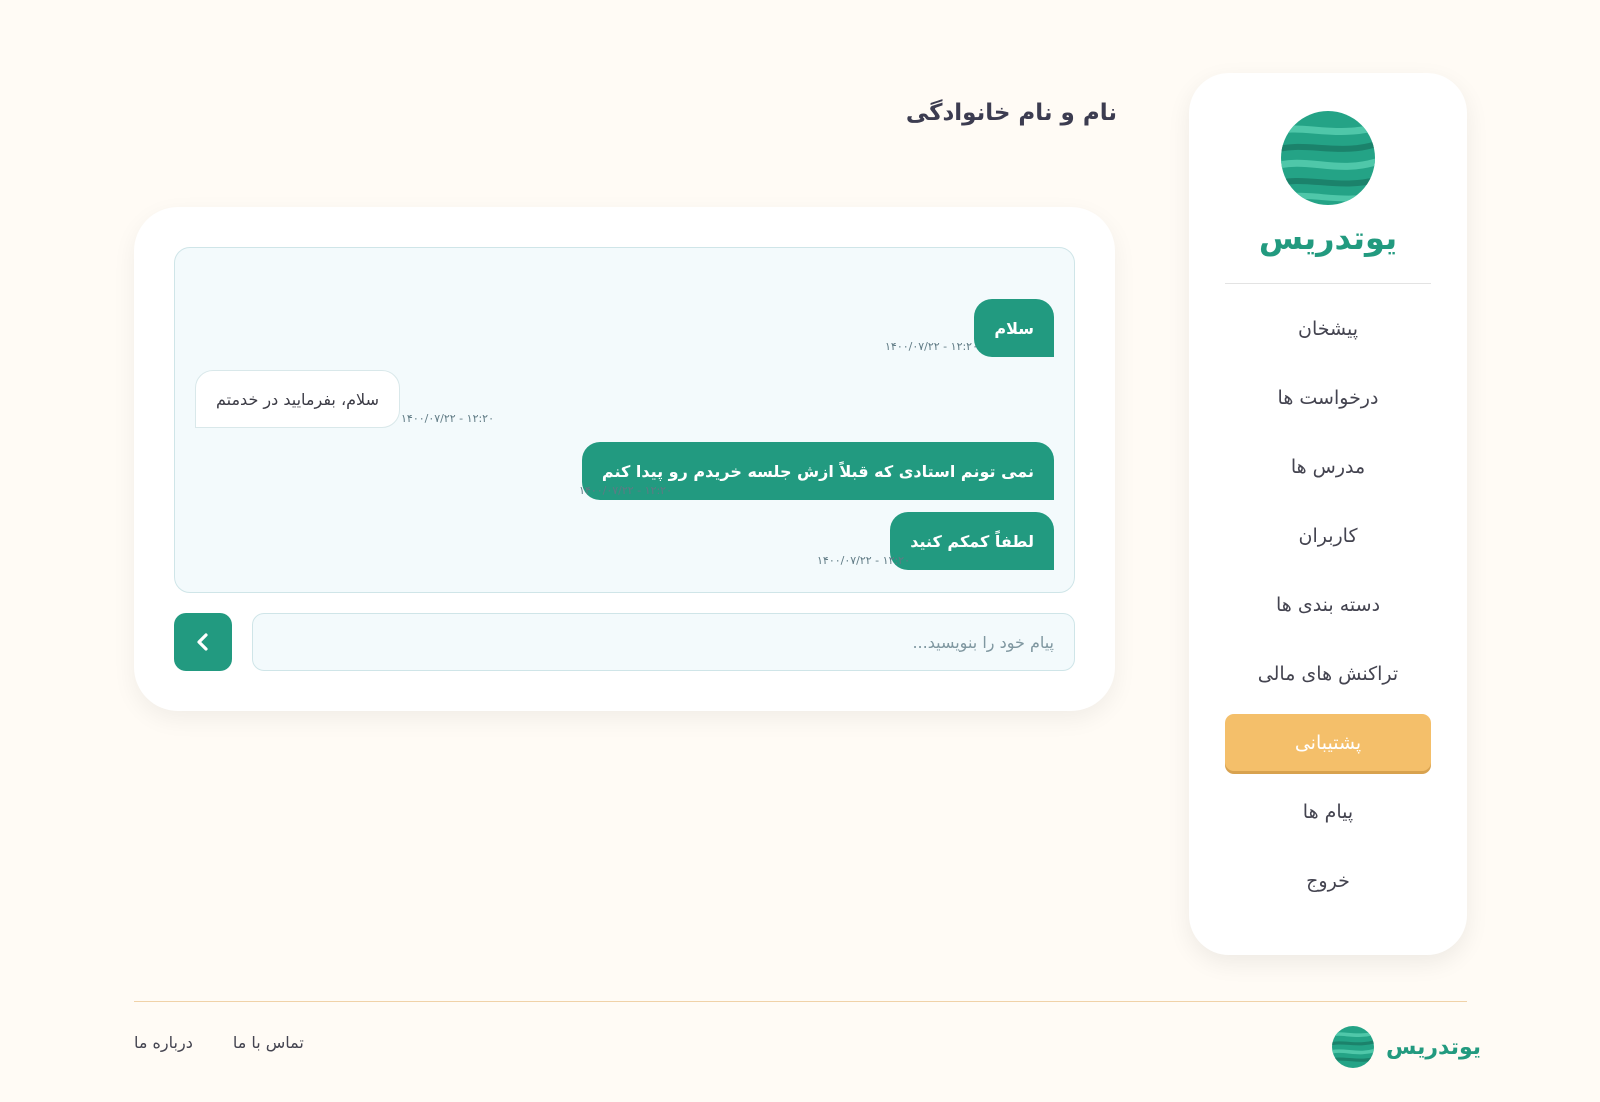 The width and height of the screenshot is (1600, 1102). I want to click on sidebar-item-support: پشتیبانی, so click(1328, 742).